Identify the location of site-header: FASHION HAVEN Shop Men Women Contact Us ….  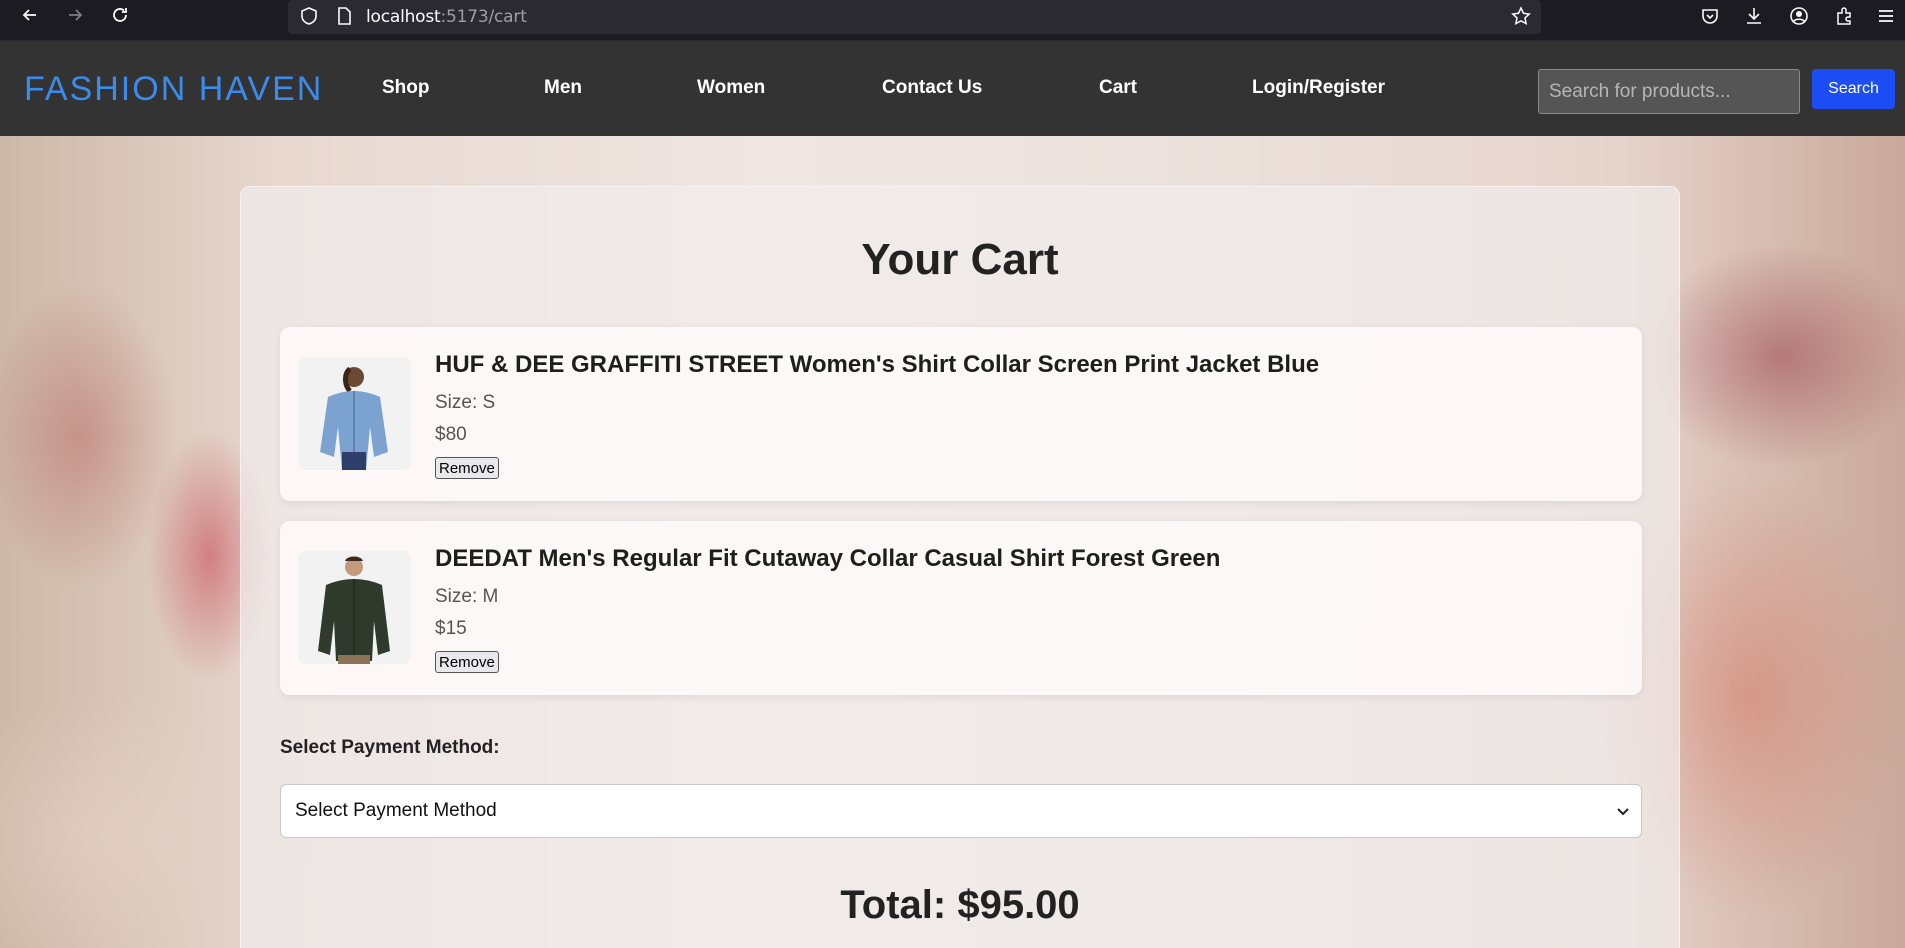
(952, 88).